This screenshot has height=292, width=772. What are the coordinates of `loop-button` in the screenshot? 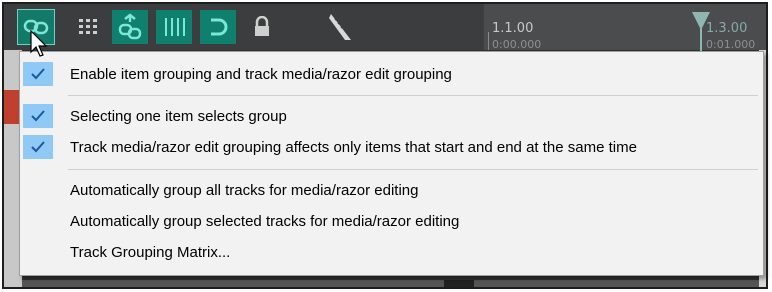 It's located at (218, 27).